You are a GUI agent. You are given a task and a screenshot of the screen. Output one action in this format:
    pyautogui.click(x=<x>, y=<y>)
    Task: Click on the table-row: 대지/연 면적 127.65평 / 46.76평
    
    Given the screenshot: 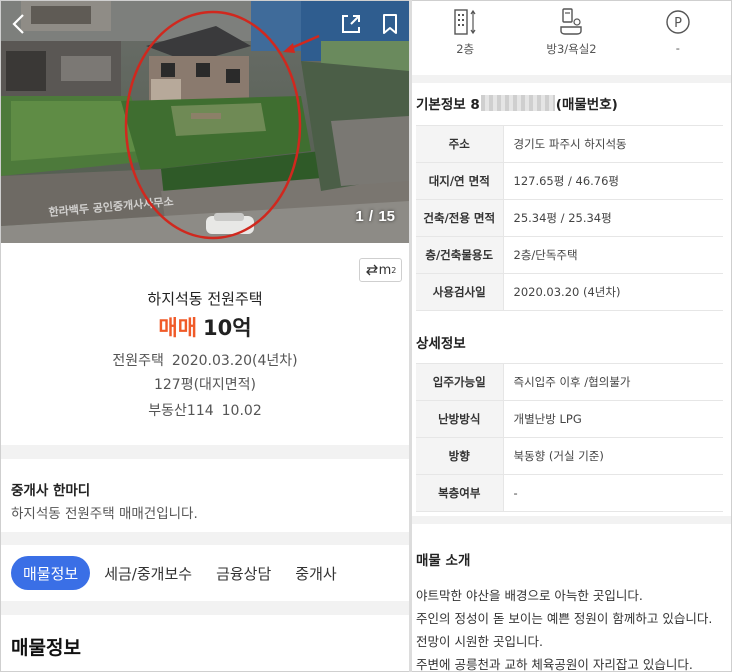 What is the action you would take?
    pyautogui.click(x=569, y=181)
    